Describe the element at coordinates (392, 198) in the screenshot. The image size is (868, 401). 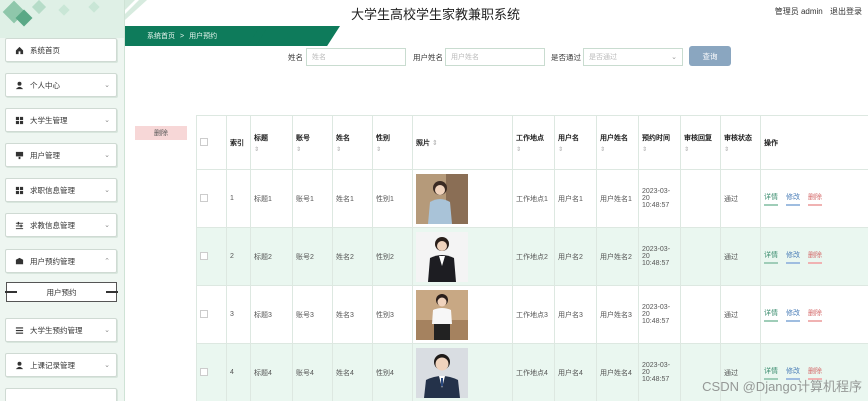
I see `cell-gender: 性别1` at that location.